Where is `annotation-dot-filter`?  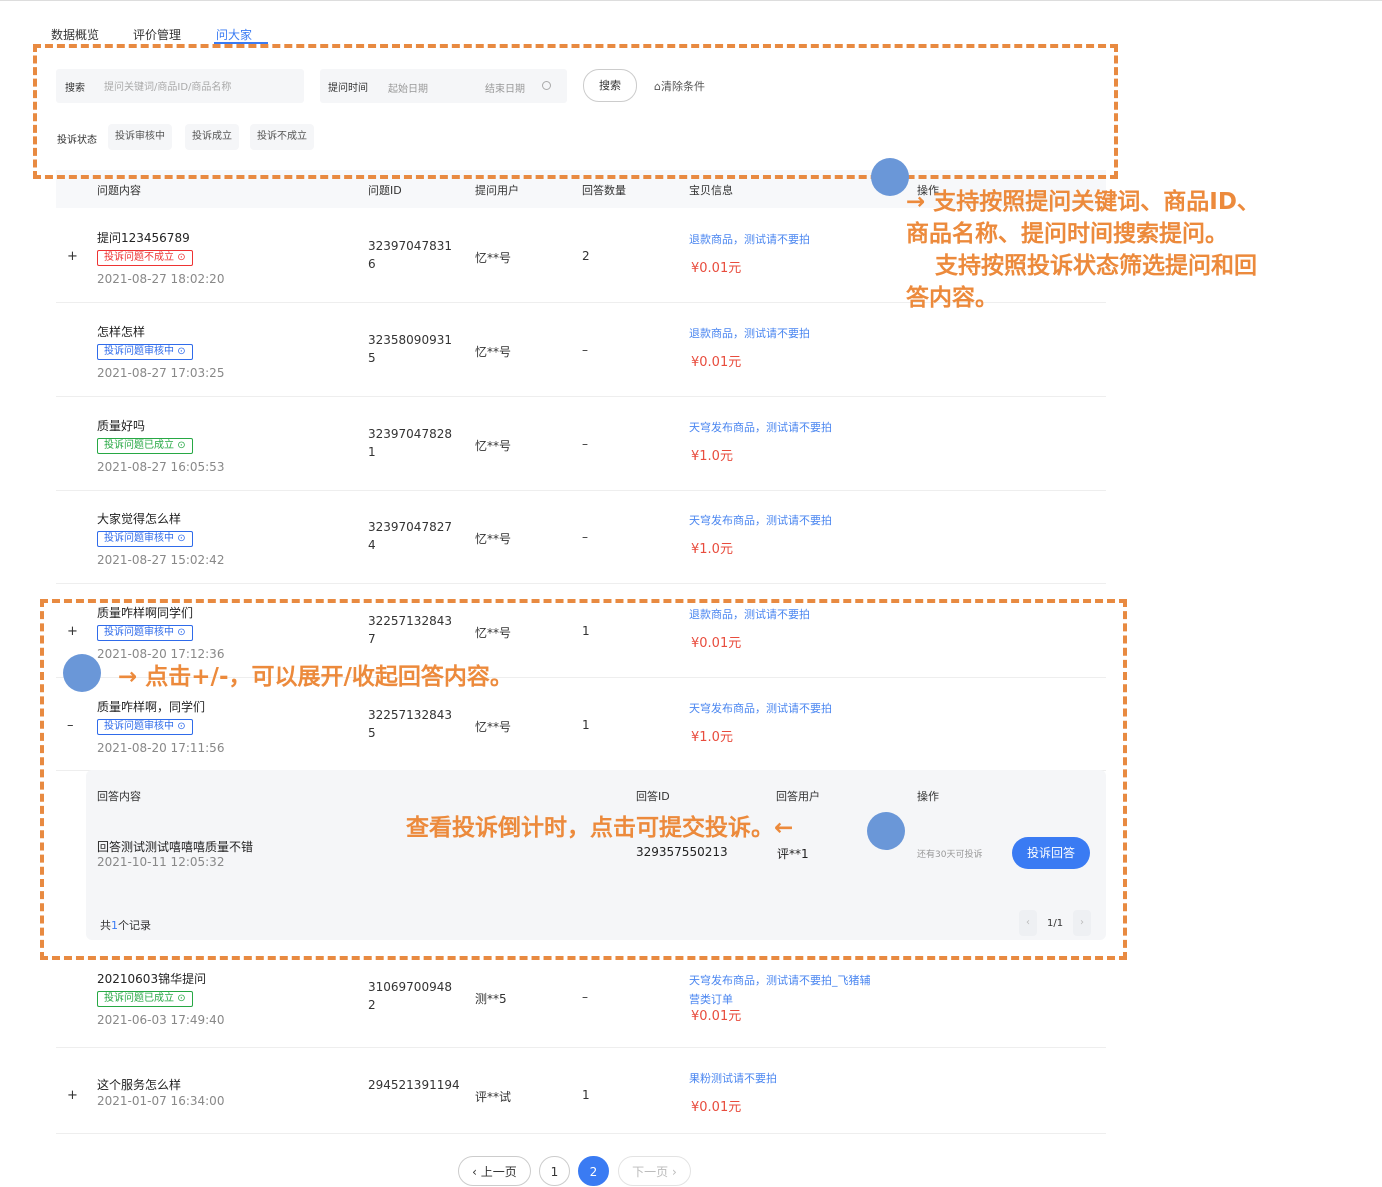 annotation-dot-filter is located at coordinates (890, 177).